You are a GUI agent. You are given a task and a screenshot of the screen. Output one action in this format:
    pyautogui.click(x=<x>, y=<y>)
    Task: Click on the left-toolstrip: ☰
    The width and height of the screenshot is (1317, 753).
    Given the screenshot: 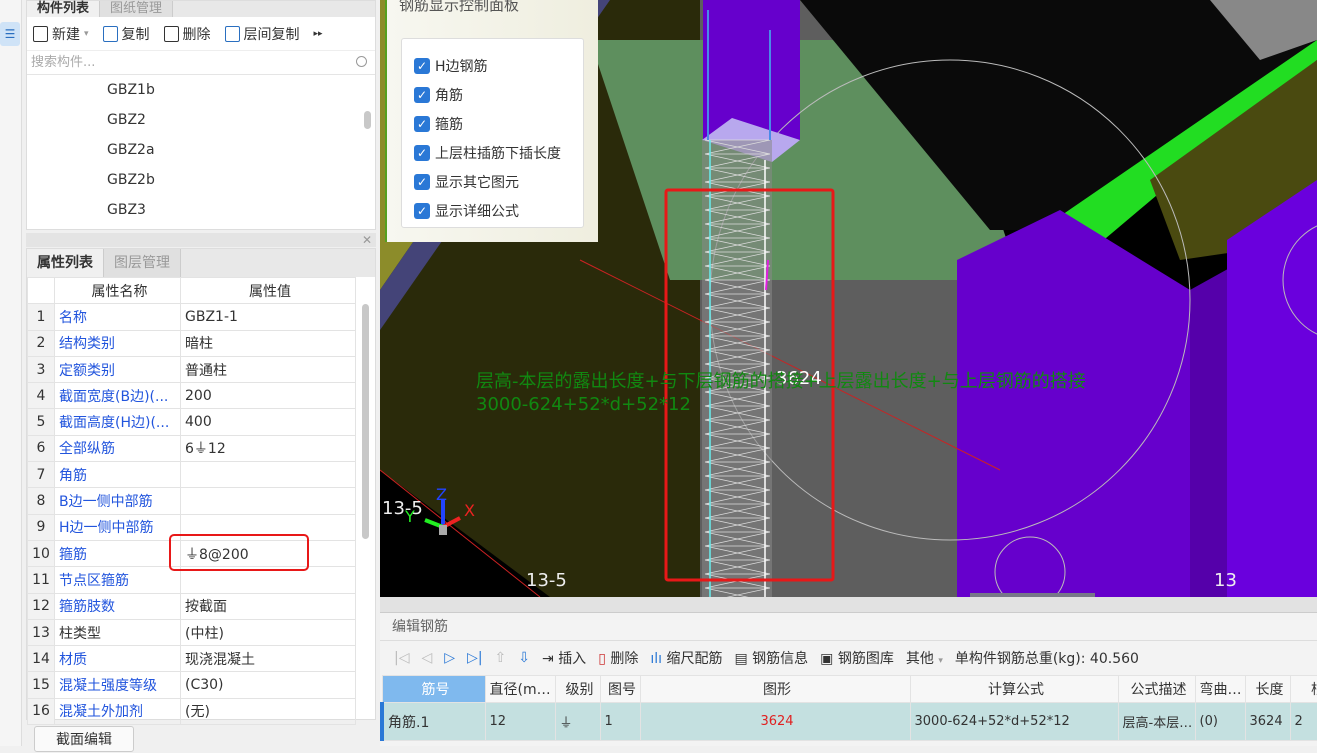 What is the action you would take?
    pyautogui.click(x=11, y=373)
    